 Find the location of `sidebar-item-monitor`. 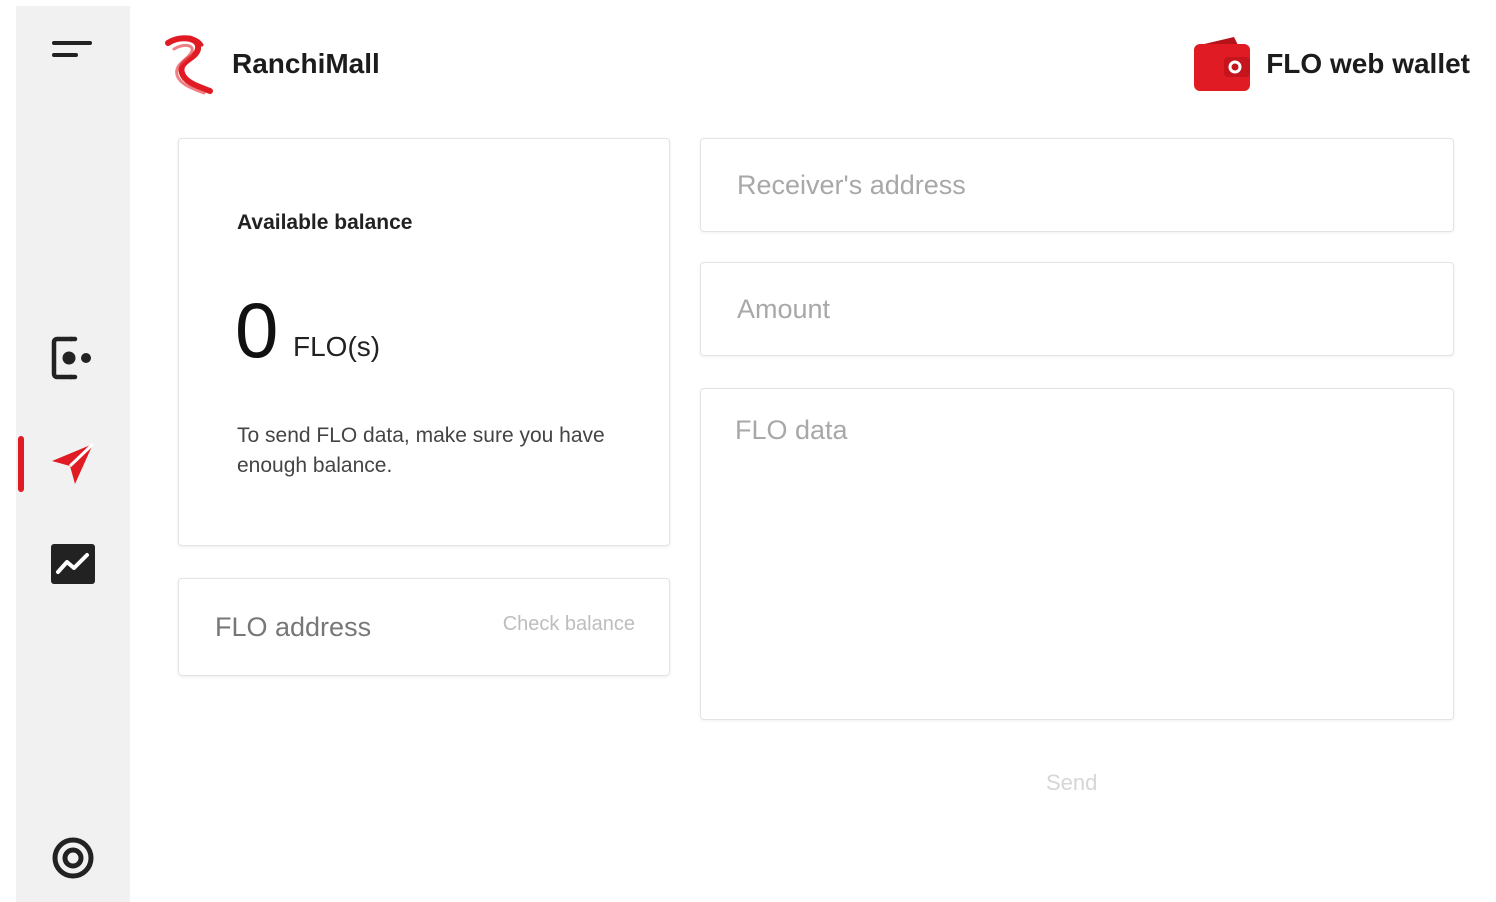

sidebar-item-monitor is located at coordinates (73, 564).